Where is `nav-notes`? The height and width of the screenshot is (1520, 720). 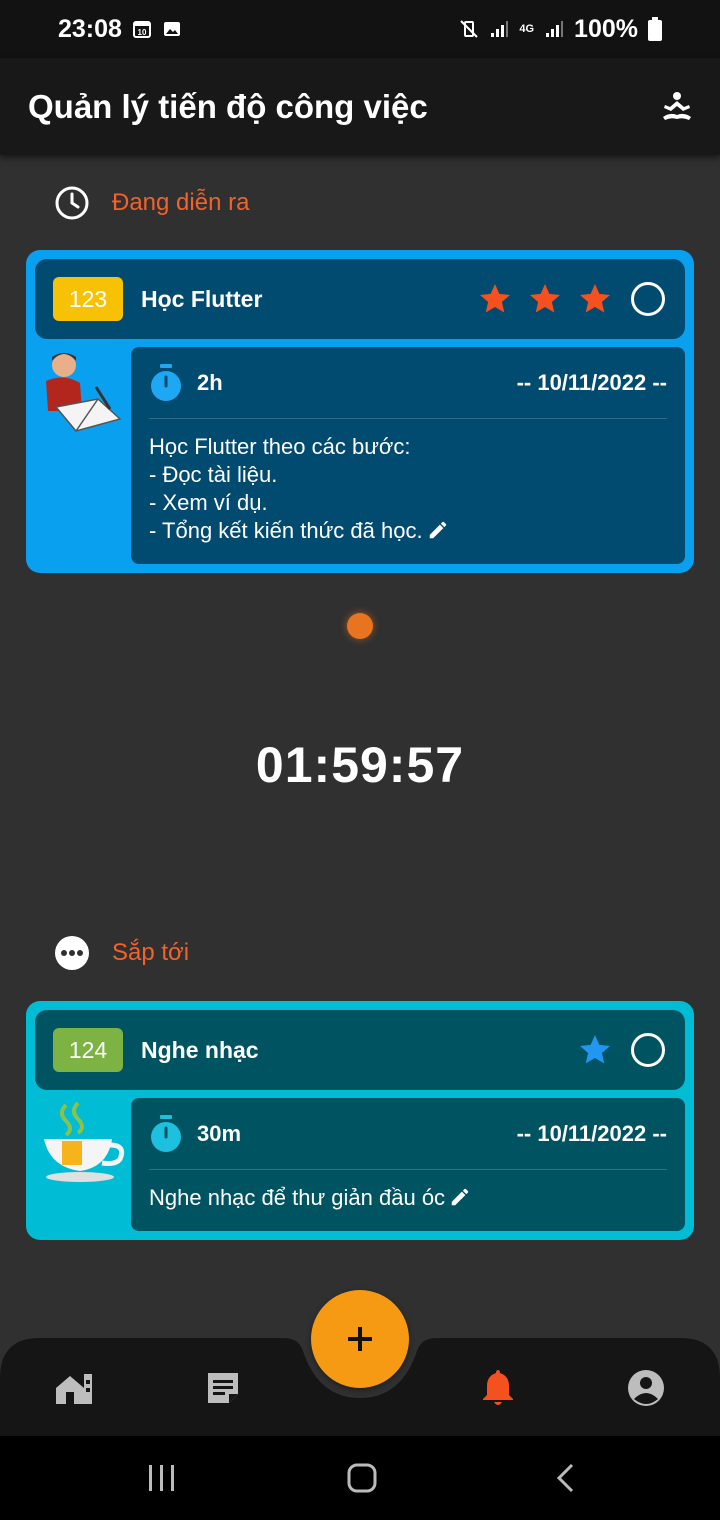
nav-notes is located at coordinates (223, 1390).